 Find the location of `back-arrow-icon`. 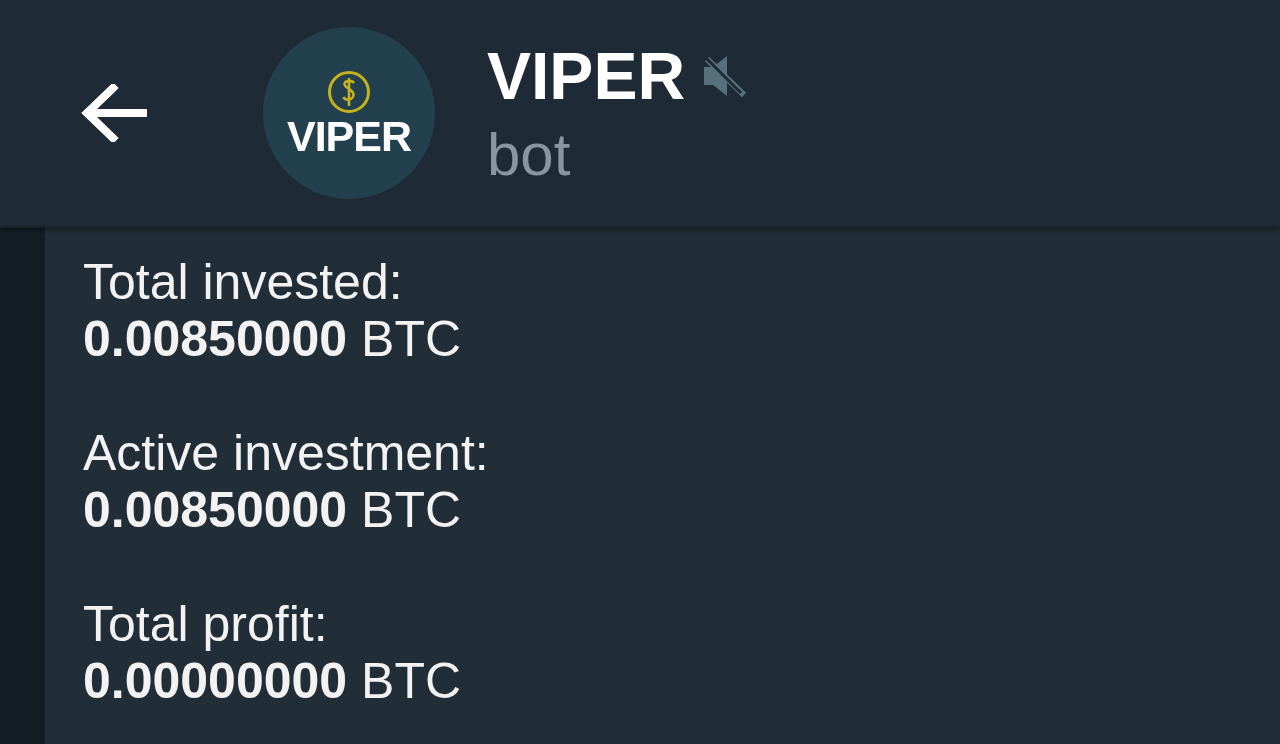

back-arrow-icon is located at coordinates (114, 113).